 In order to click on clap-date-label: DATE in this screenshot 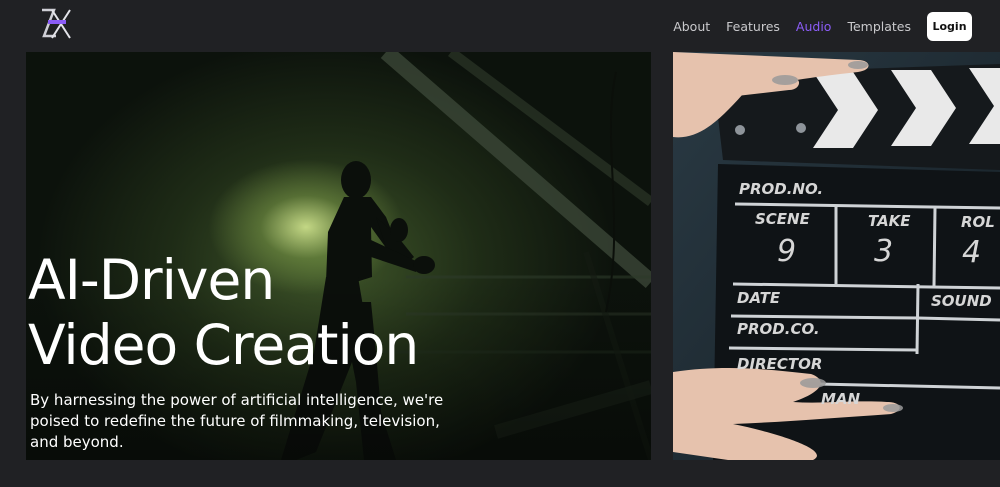, I will do `click(759, 298)`.